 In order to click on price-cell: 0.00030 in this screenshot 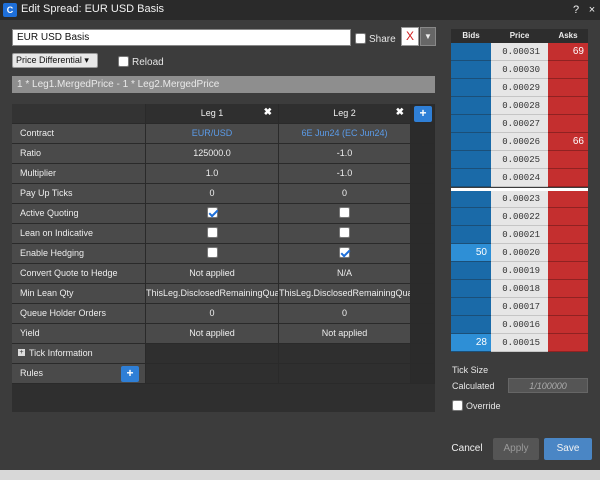, I will do `click(519, 70)`.